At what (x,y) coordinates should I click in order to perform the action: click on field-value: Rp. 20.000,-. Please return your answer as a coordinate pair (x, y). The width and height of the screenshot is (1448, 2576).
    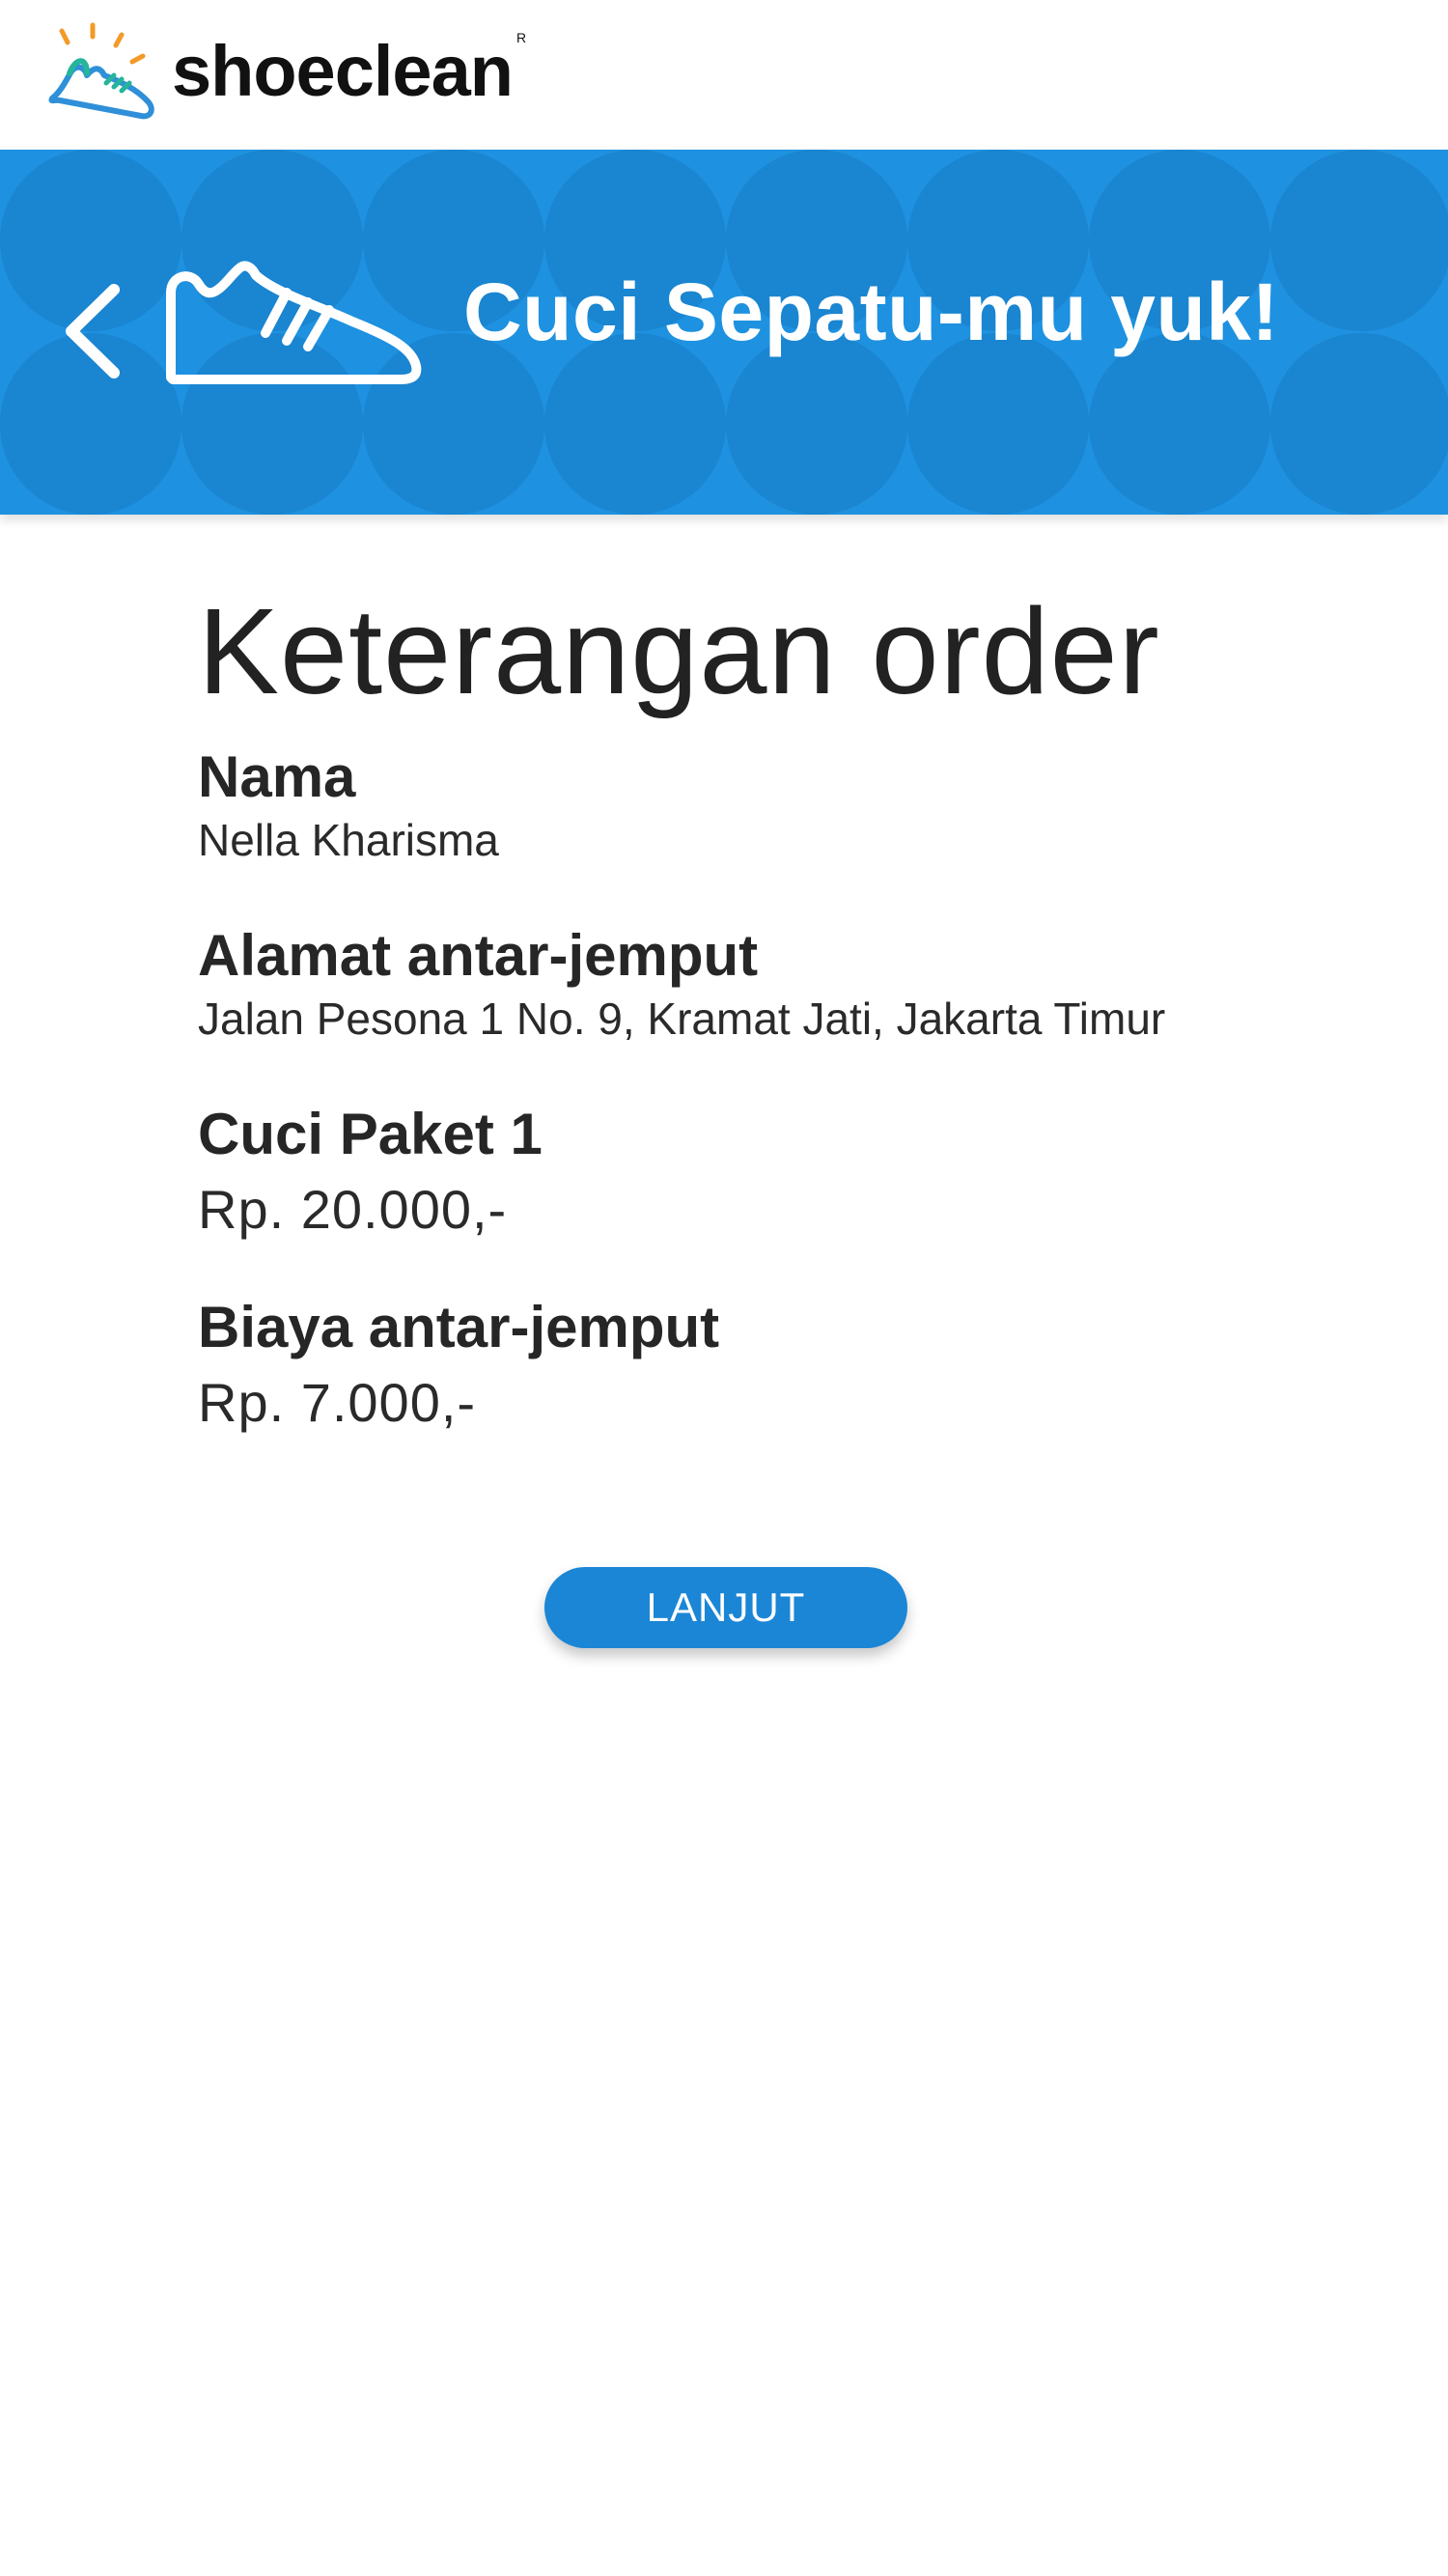
    Looking at the image, I should click on (353, 1210).